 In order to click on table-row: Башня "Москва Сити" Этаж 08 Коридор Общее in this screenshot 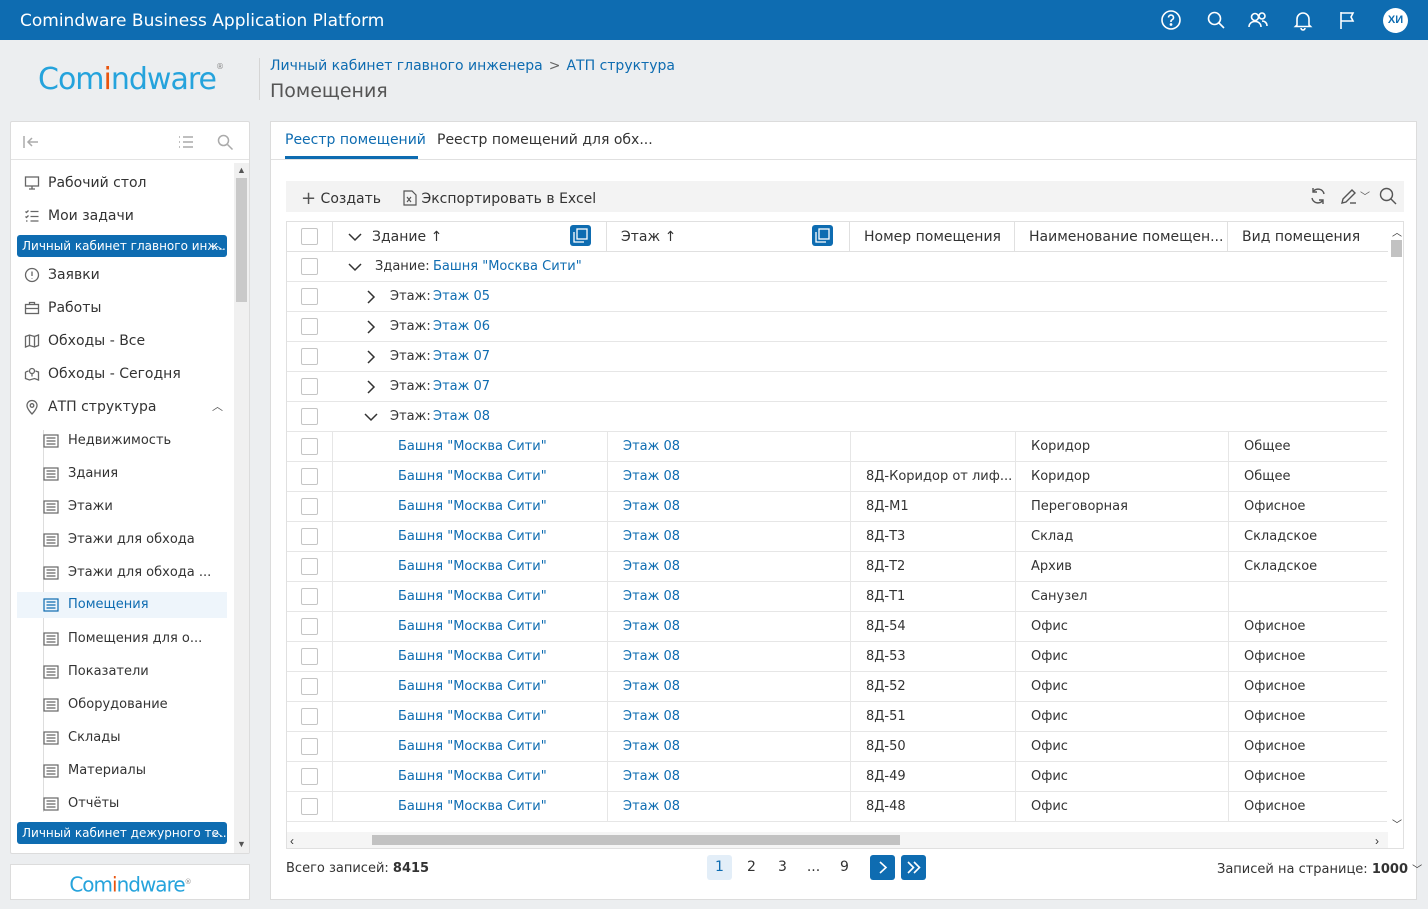, I will do `click(837, 447)`.